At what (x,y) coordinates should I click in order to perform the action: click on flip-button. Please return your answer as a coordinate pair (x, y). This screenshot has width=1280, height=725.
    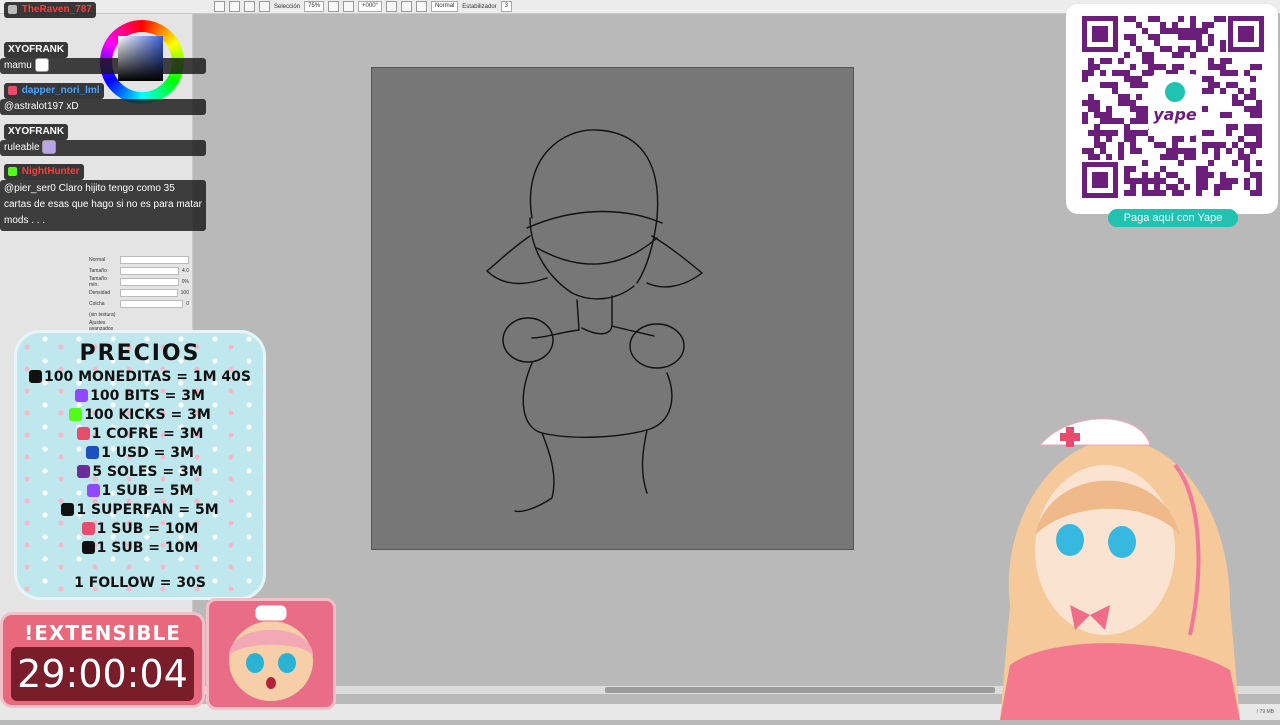
    Looking at the image, I should click on (421, 6).